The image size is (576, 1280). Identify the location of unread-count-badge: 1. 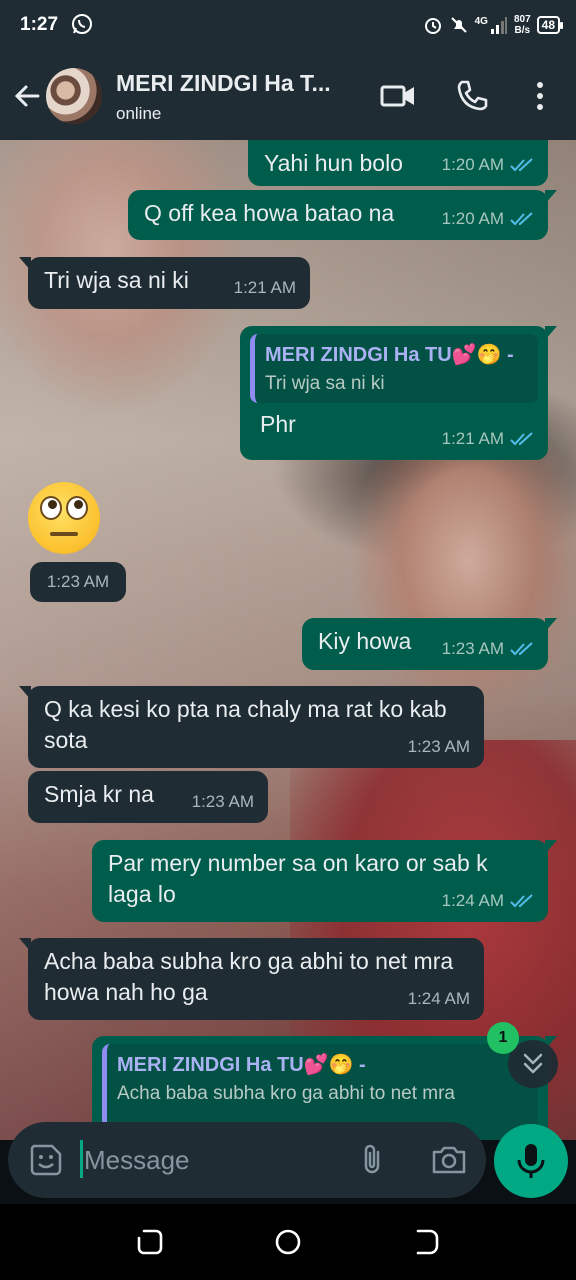
(503, 1038).